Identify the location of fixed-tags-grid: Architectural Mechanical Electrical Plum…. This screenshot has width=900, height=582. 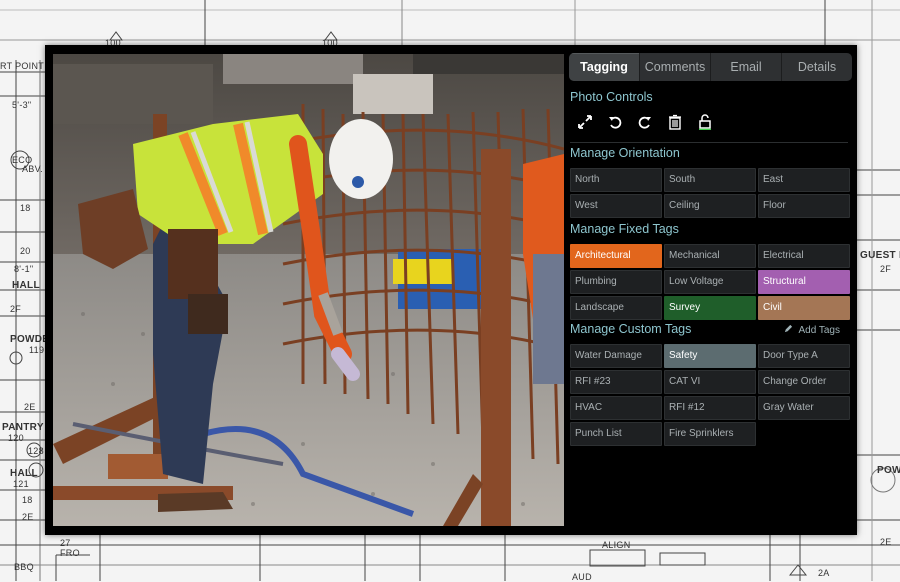
(711, 282).